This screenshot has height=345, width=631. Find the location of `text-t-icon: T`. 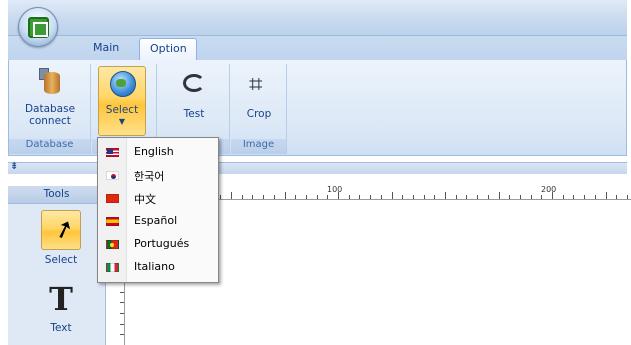

text-t-icon: T is located at coordinates (61, 299).